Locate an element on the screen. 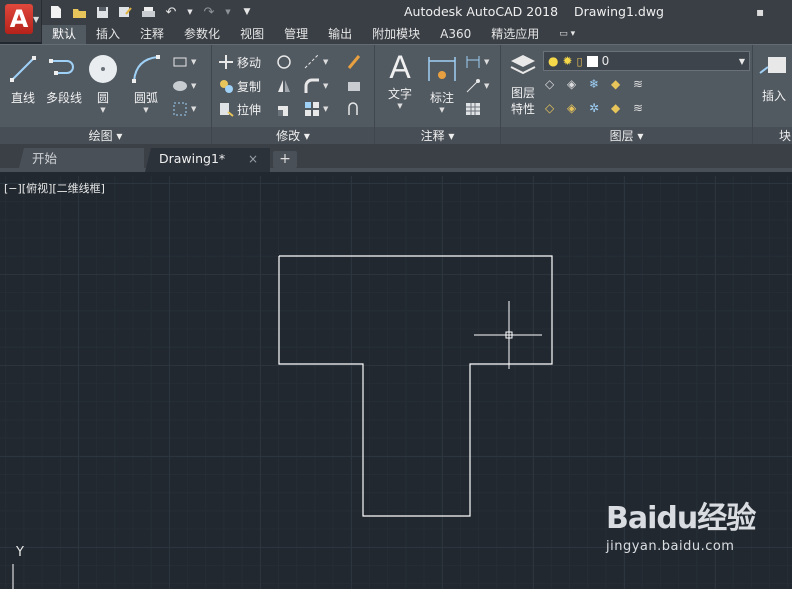  mirror-icon is located at coordinates (284, 86).